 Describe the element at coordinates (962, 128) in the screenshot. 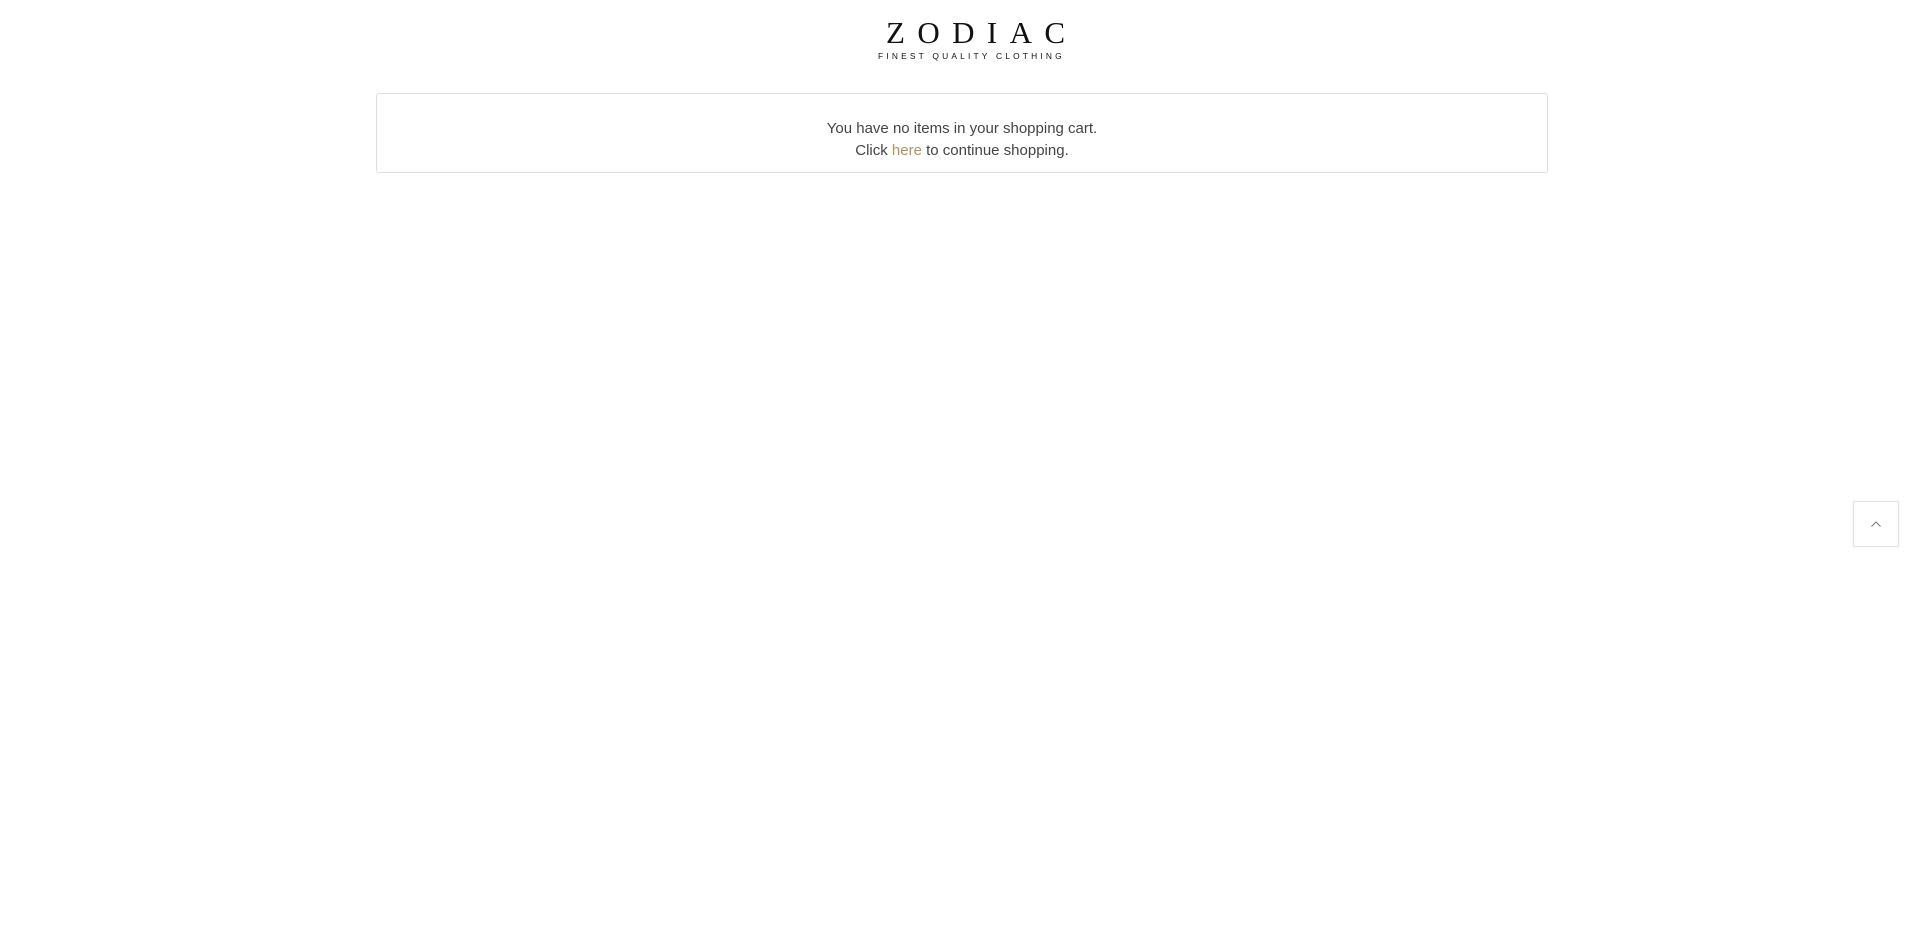

I see `empty-cart-message: You have no items in your shopping cart.` at that location.